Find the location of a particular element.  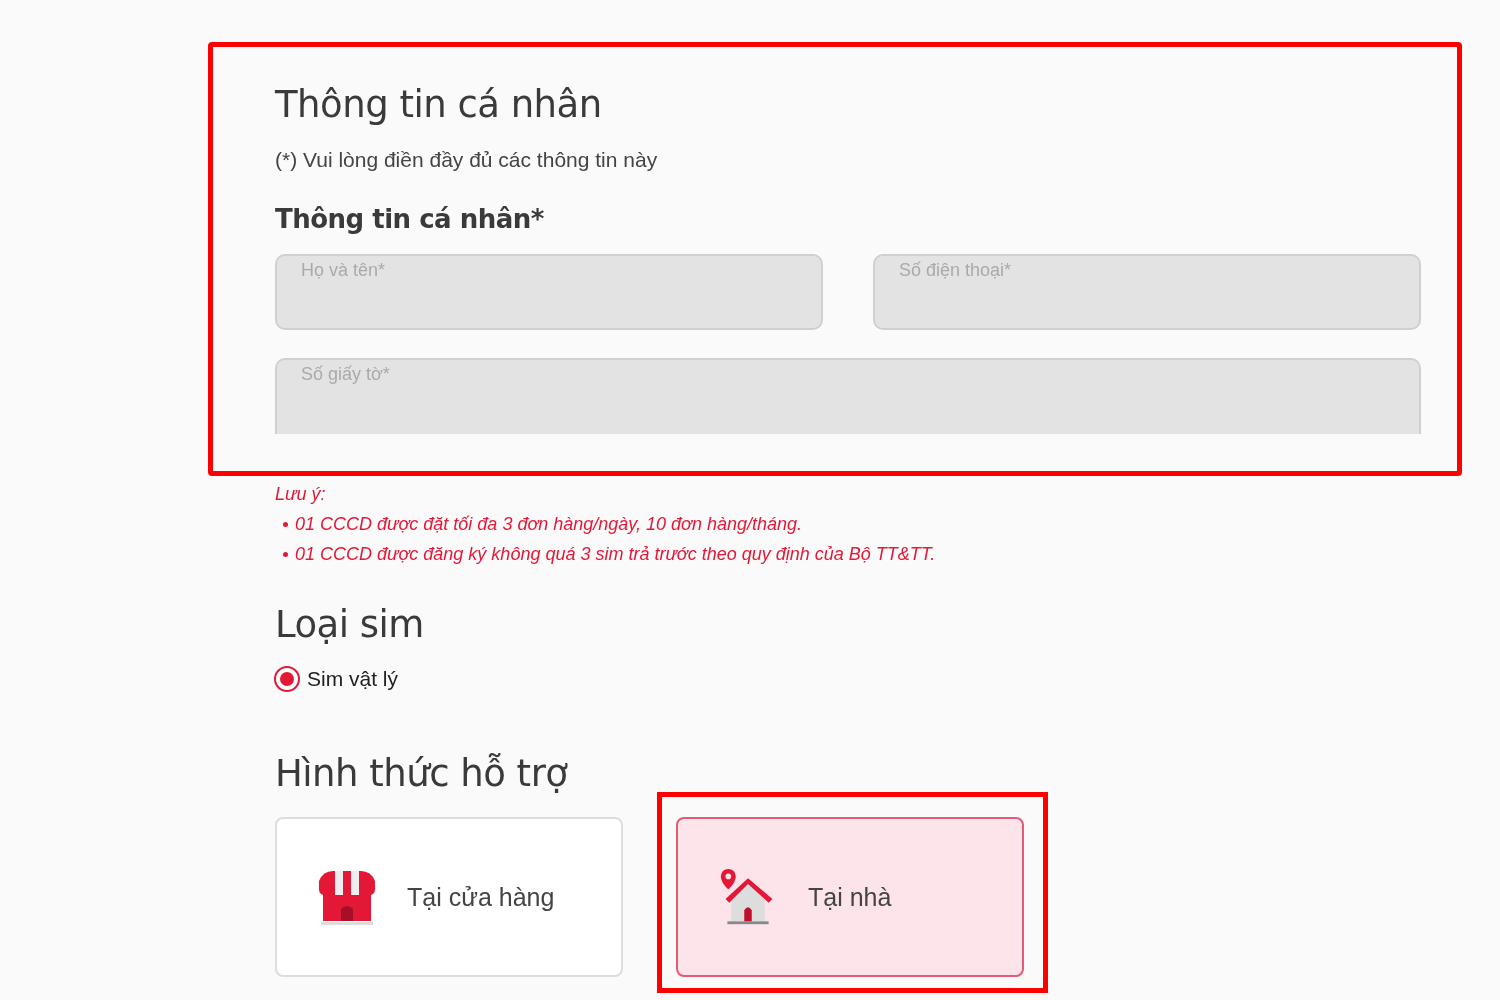

option-card: Tại nhà is located at coordinates (850, 897).